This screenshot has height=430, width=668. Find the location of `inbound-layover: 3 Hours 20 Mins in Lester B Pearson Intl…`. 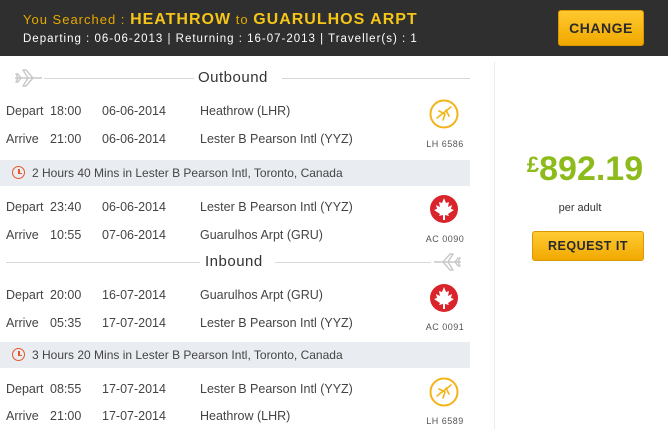

inbound-layover: 3 Hours 20 Mins in Lester B Pearson Intl… is located at coordinates (235, 355).